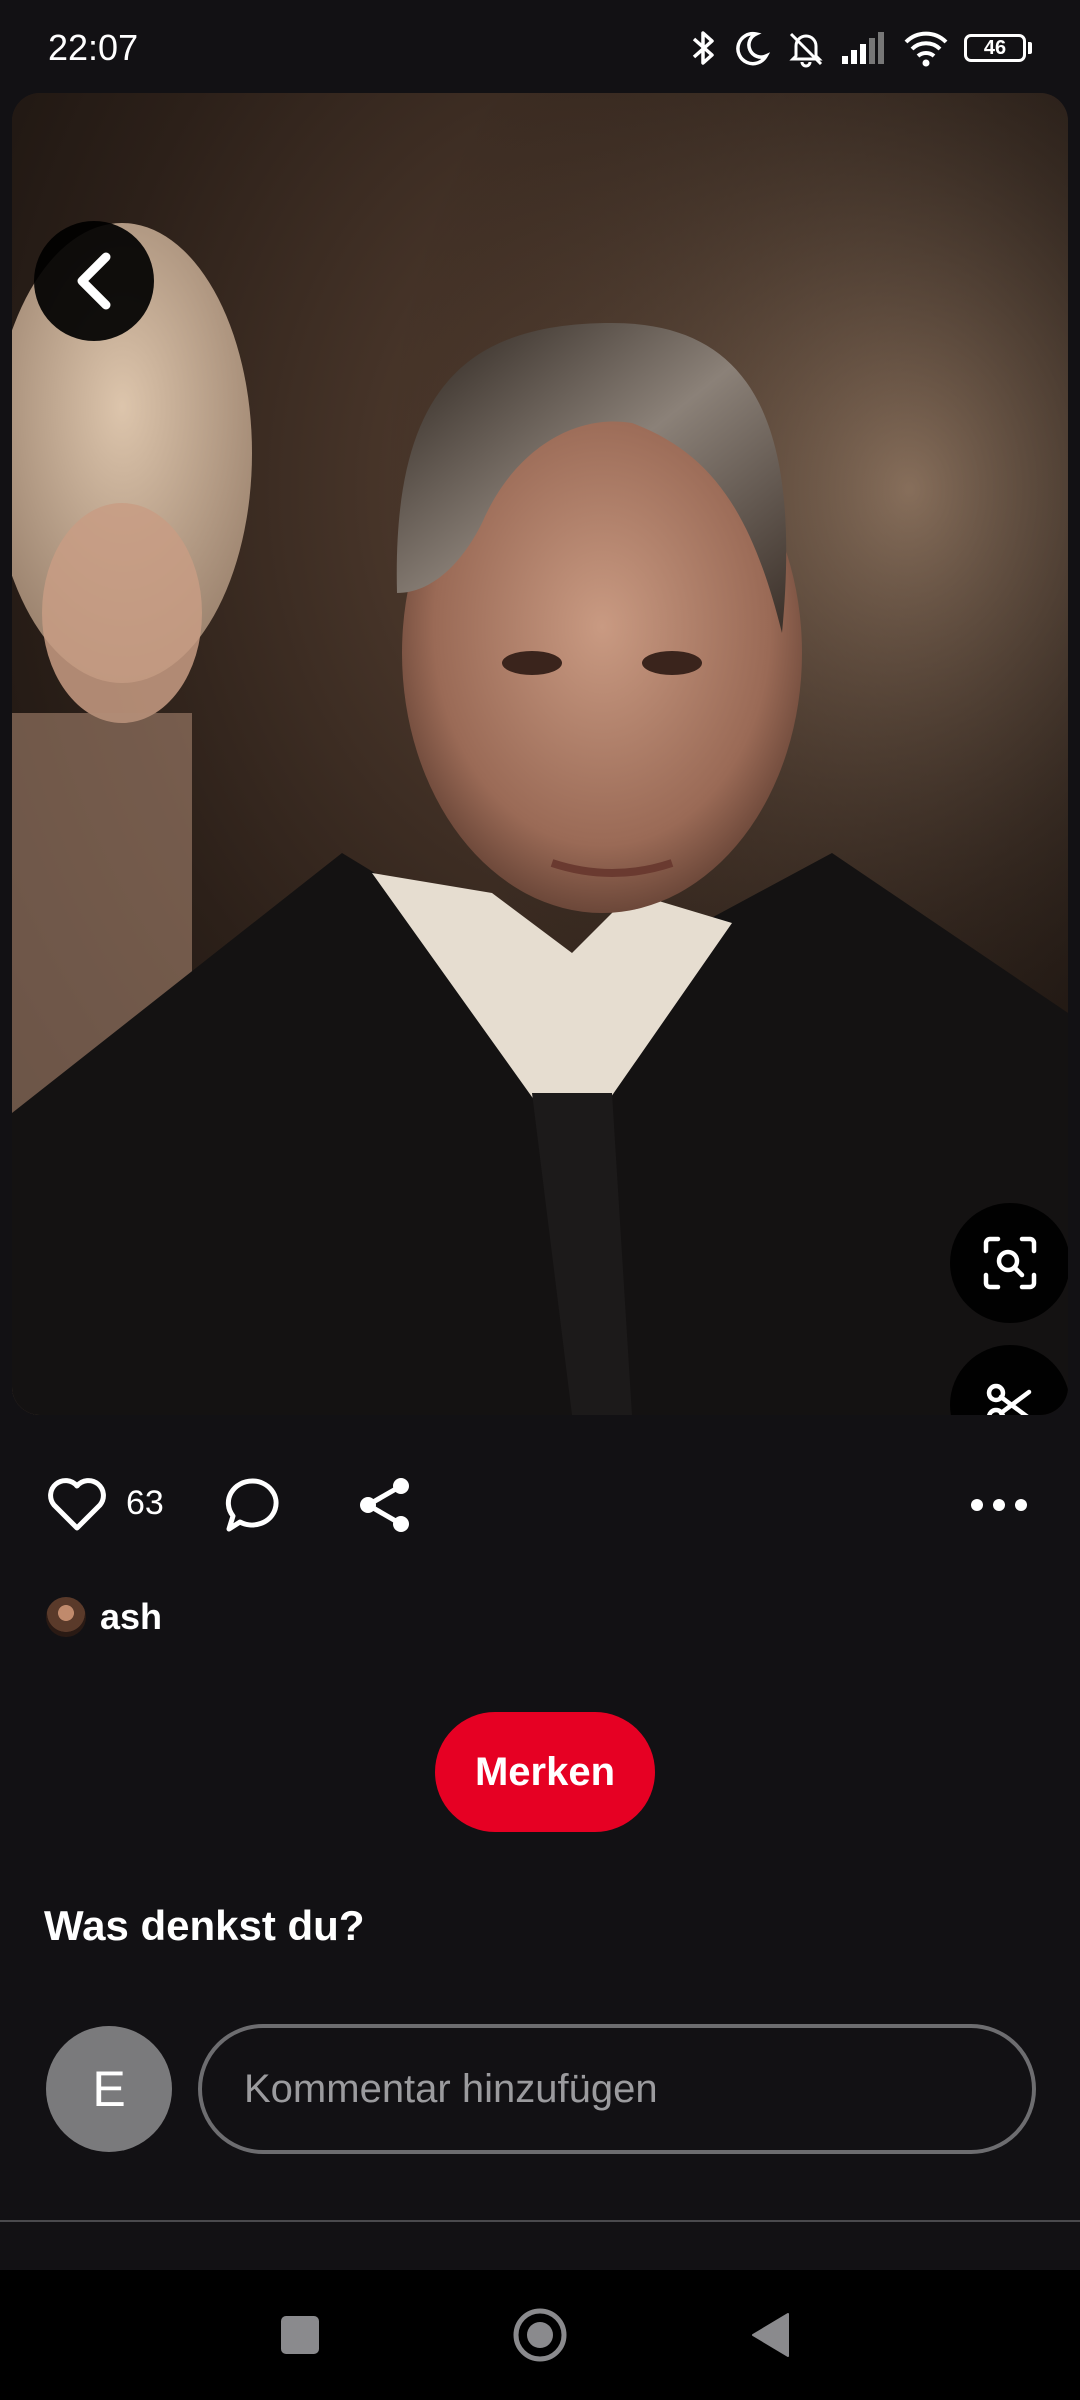 The width and height of the screenshot is (1080, 2400). I want to click on author-avatar, so click(66, 1617).